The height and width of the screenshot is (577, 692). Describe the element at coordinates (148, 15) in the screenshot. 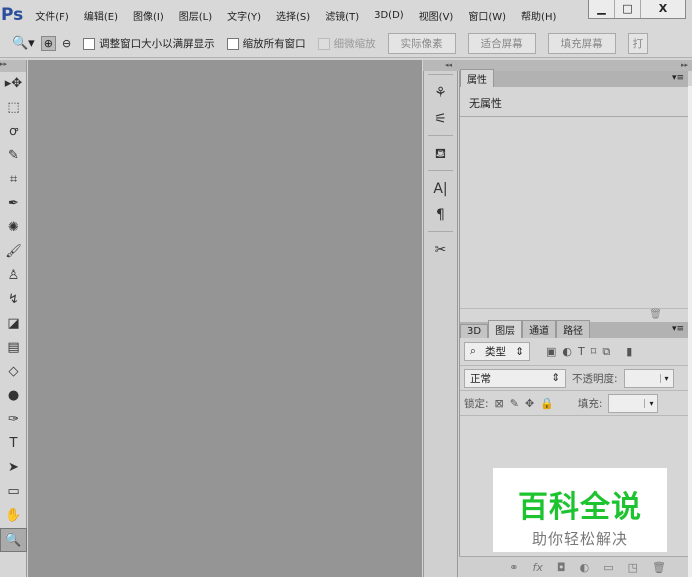

I see `menu-image: 图像(I)` at that location.